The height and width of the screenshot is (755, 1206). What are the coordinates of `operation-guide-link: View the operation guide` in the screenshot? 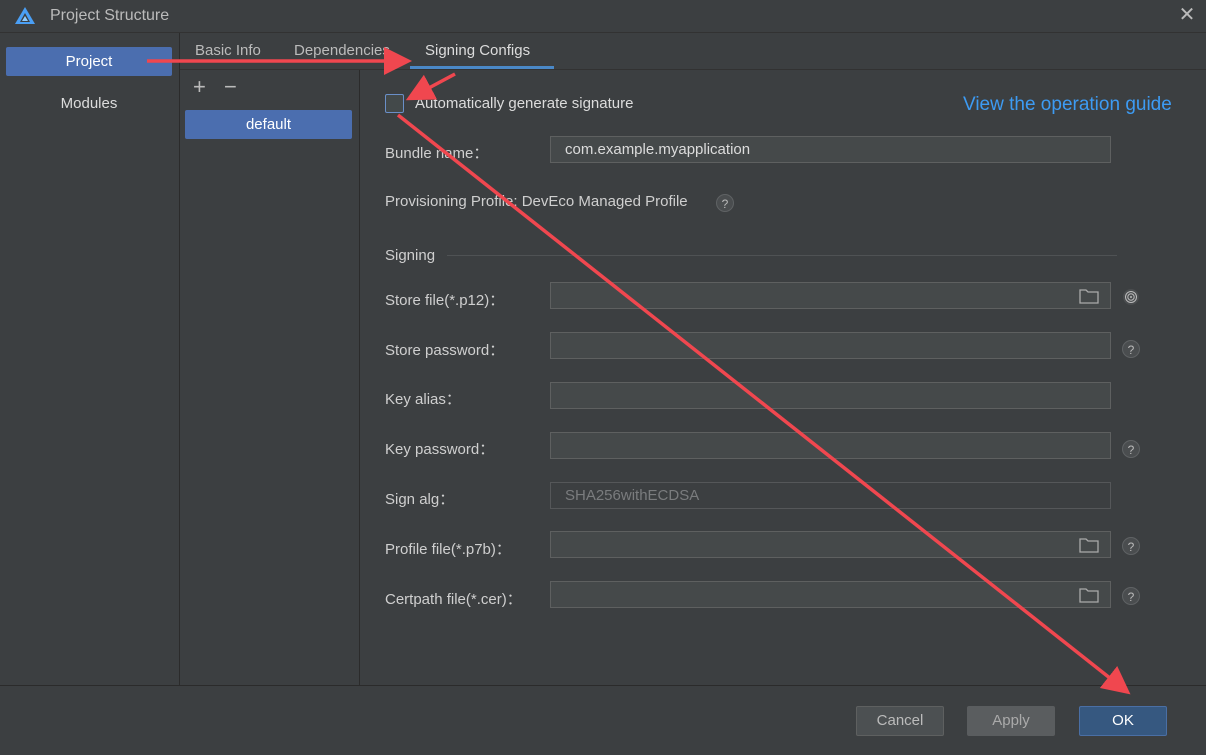 It's located at (1067, 105).